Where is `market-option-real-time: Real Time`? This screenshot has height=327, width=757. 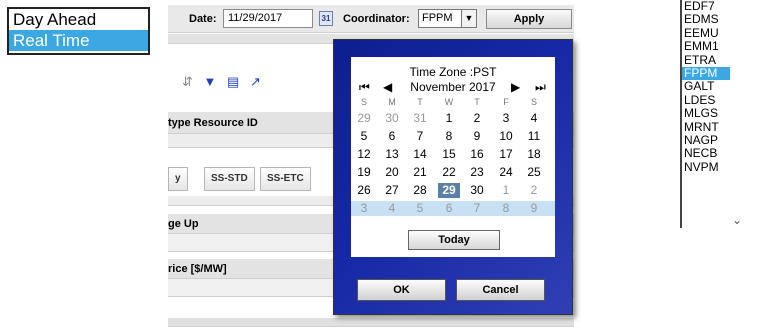
market-option-real-time: Real Time is located at coordinates (78, 40).